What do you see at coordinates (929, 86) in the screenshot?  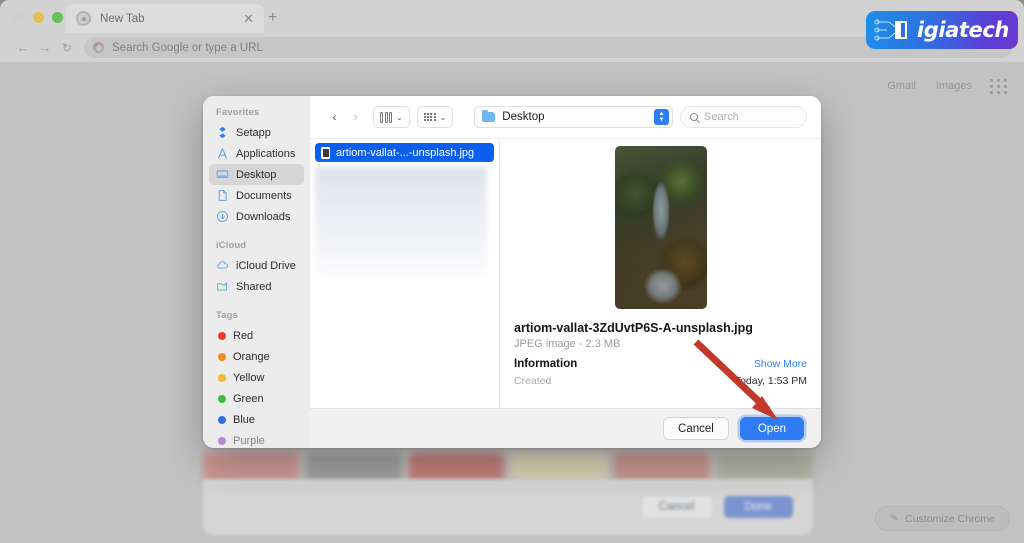 I see `page-links: Gmail Images` at bounding box center [929, 86].